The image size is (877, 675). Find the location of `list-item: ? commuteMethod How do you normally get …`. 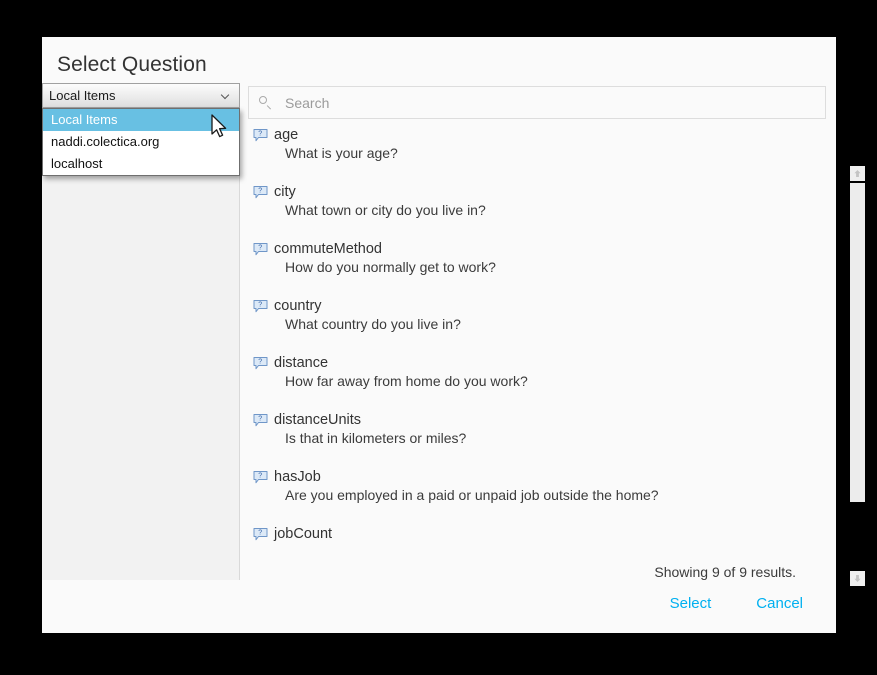

list-item: ? commuteMethod How do you normally get … is located at coordinates (537, 259).